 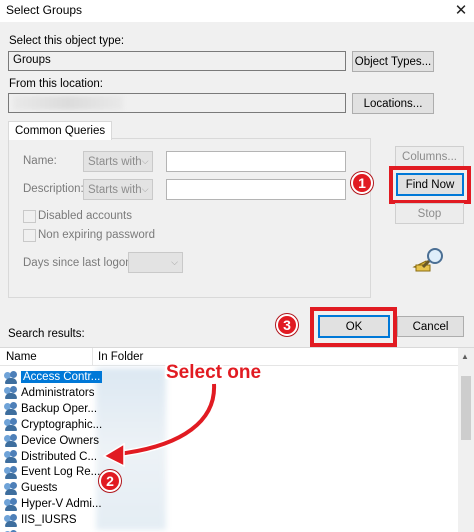 What do you see at coordinates (96, 235) in the screenshot?
I see `non-expiring-label: Non expiring password` at bounding box center [96, 235].